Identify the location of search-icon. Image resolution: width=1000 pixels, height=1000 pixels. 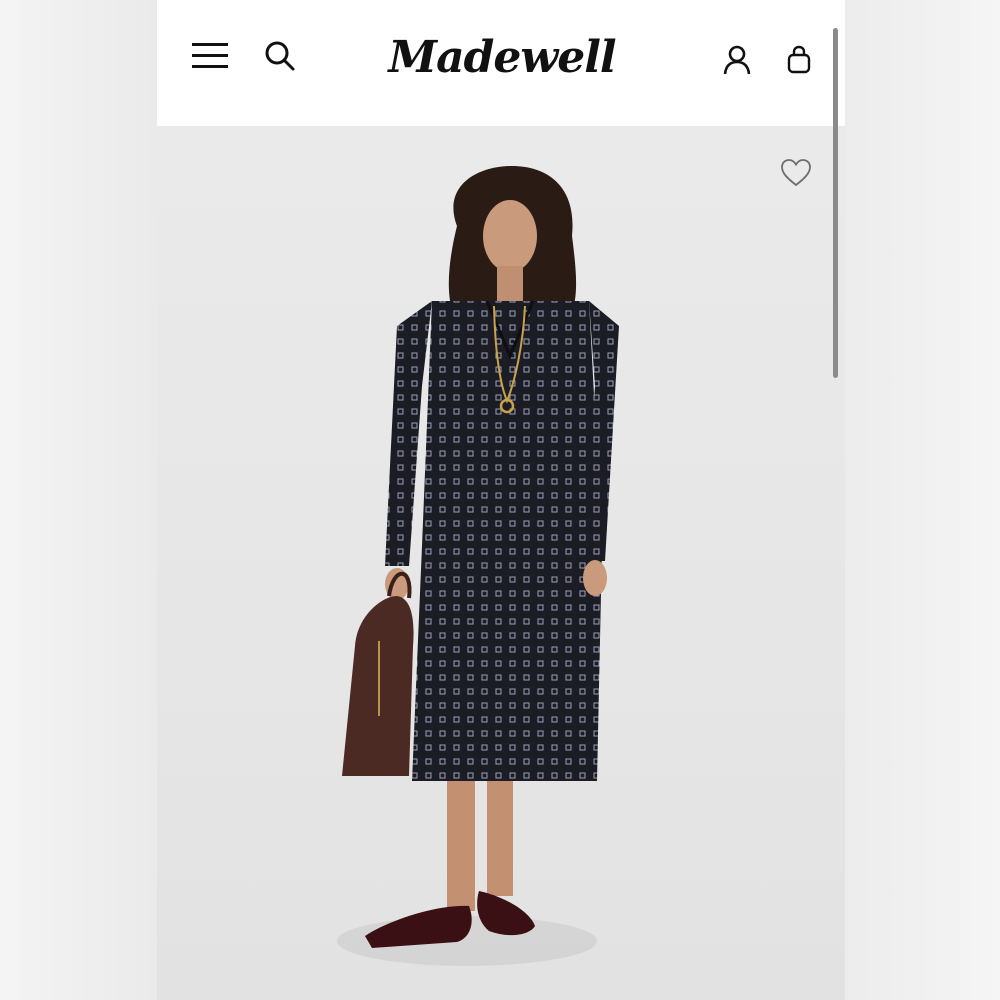
(280, 56).